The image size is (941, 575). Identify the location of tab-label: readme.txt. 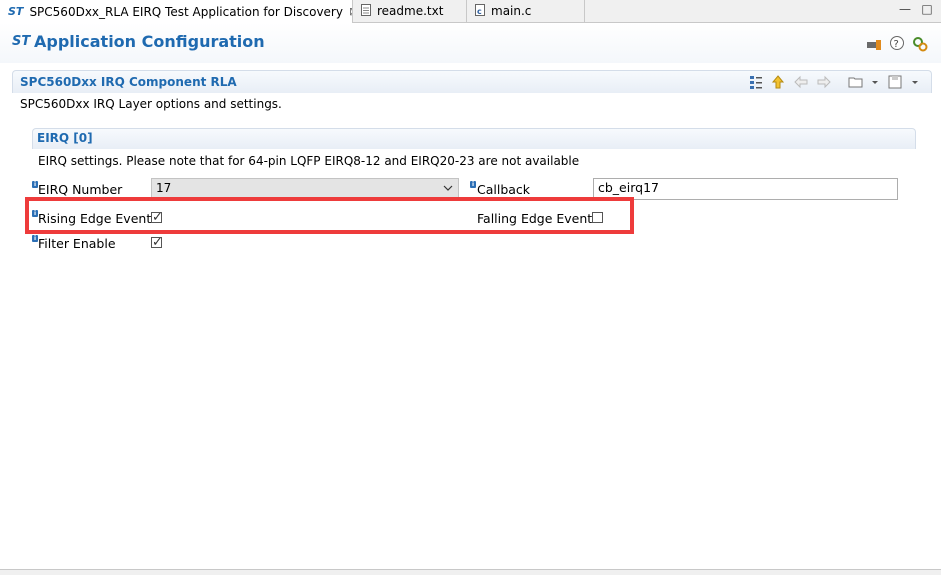
(410, 11).